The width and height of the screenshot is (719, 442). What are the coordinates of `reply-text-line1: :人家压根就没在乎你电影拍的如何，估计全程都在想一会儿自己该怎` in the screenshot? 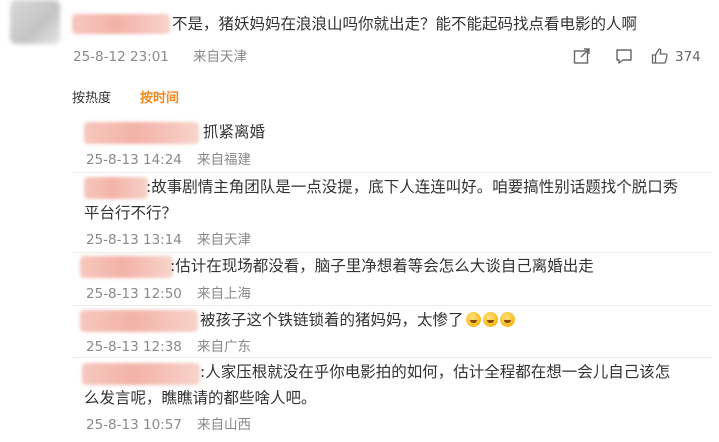 It's located at (435, 372).